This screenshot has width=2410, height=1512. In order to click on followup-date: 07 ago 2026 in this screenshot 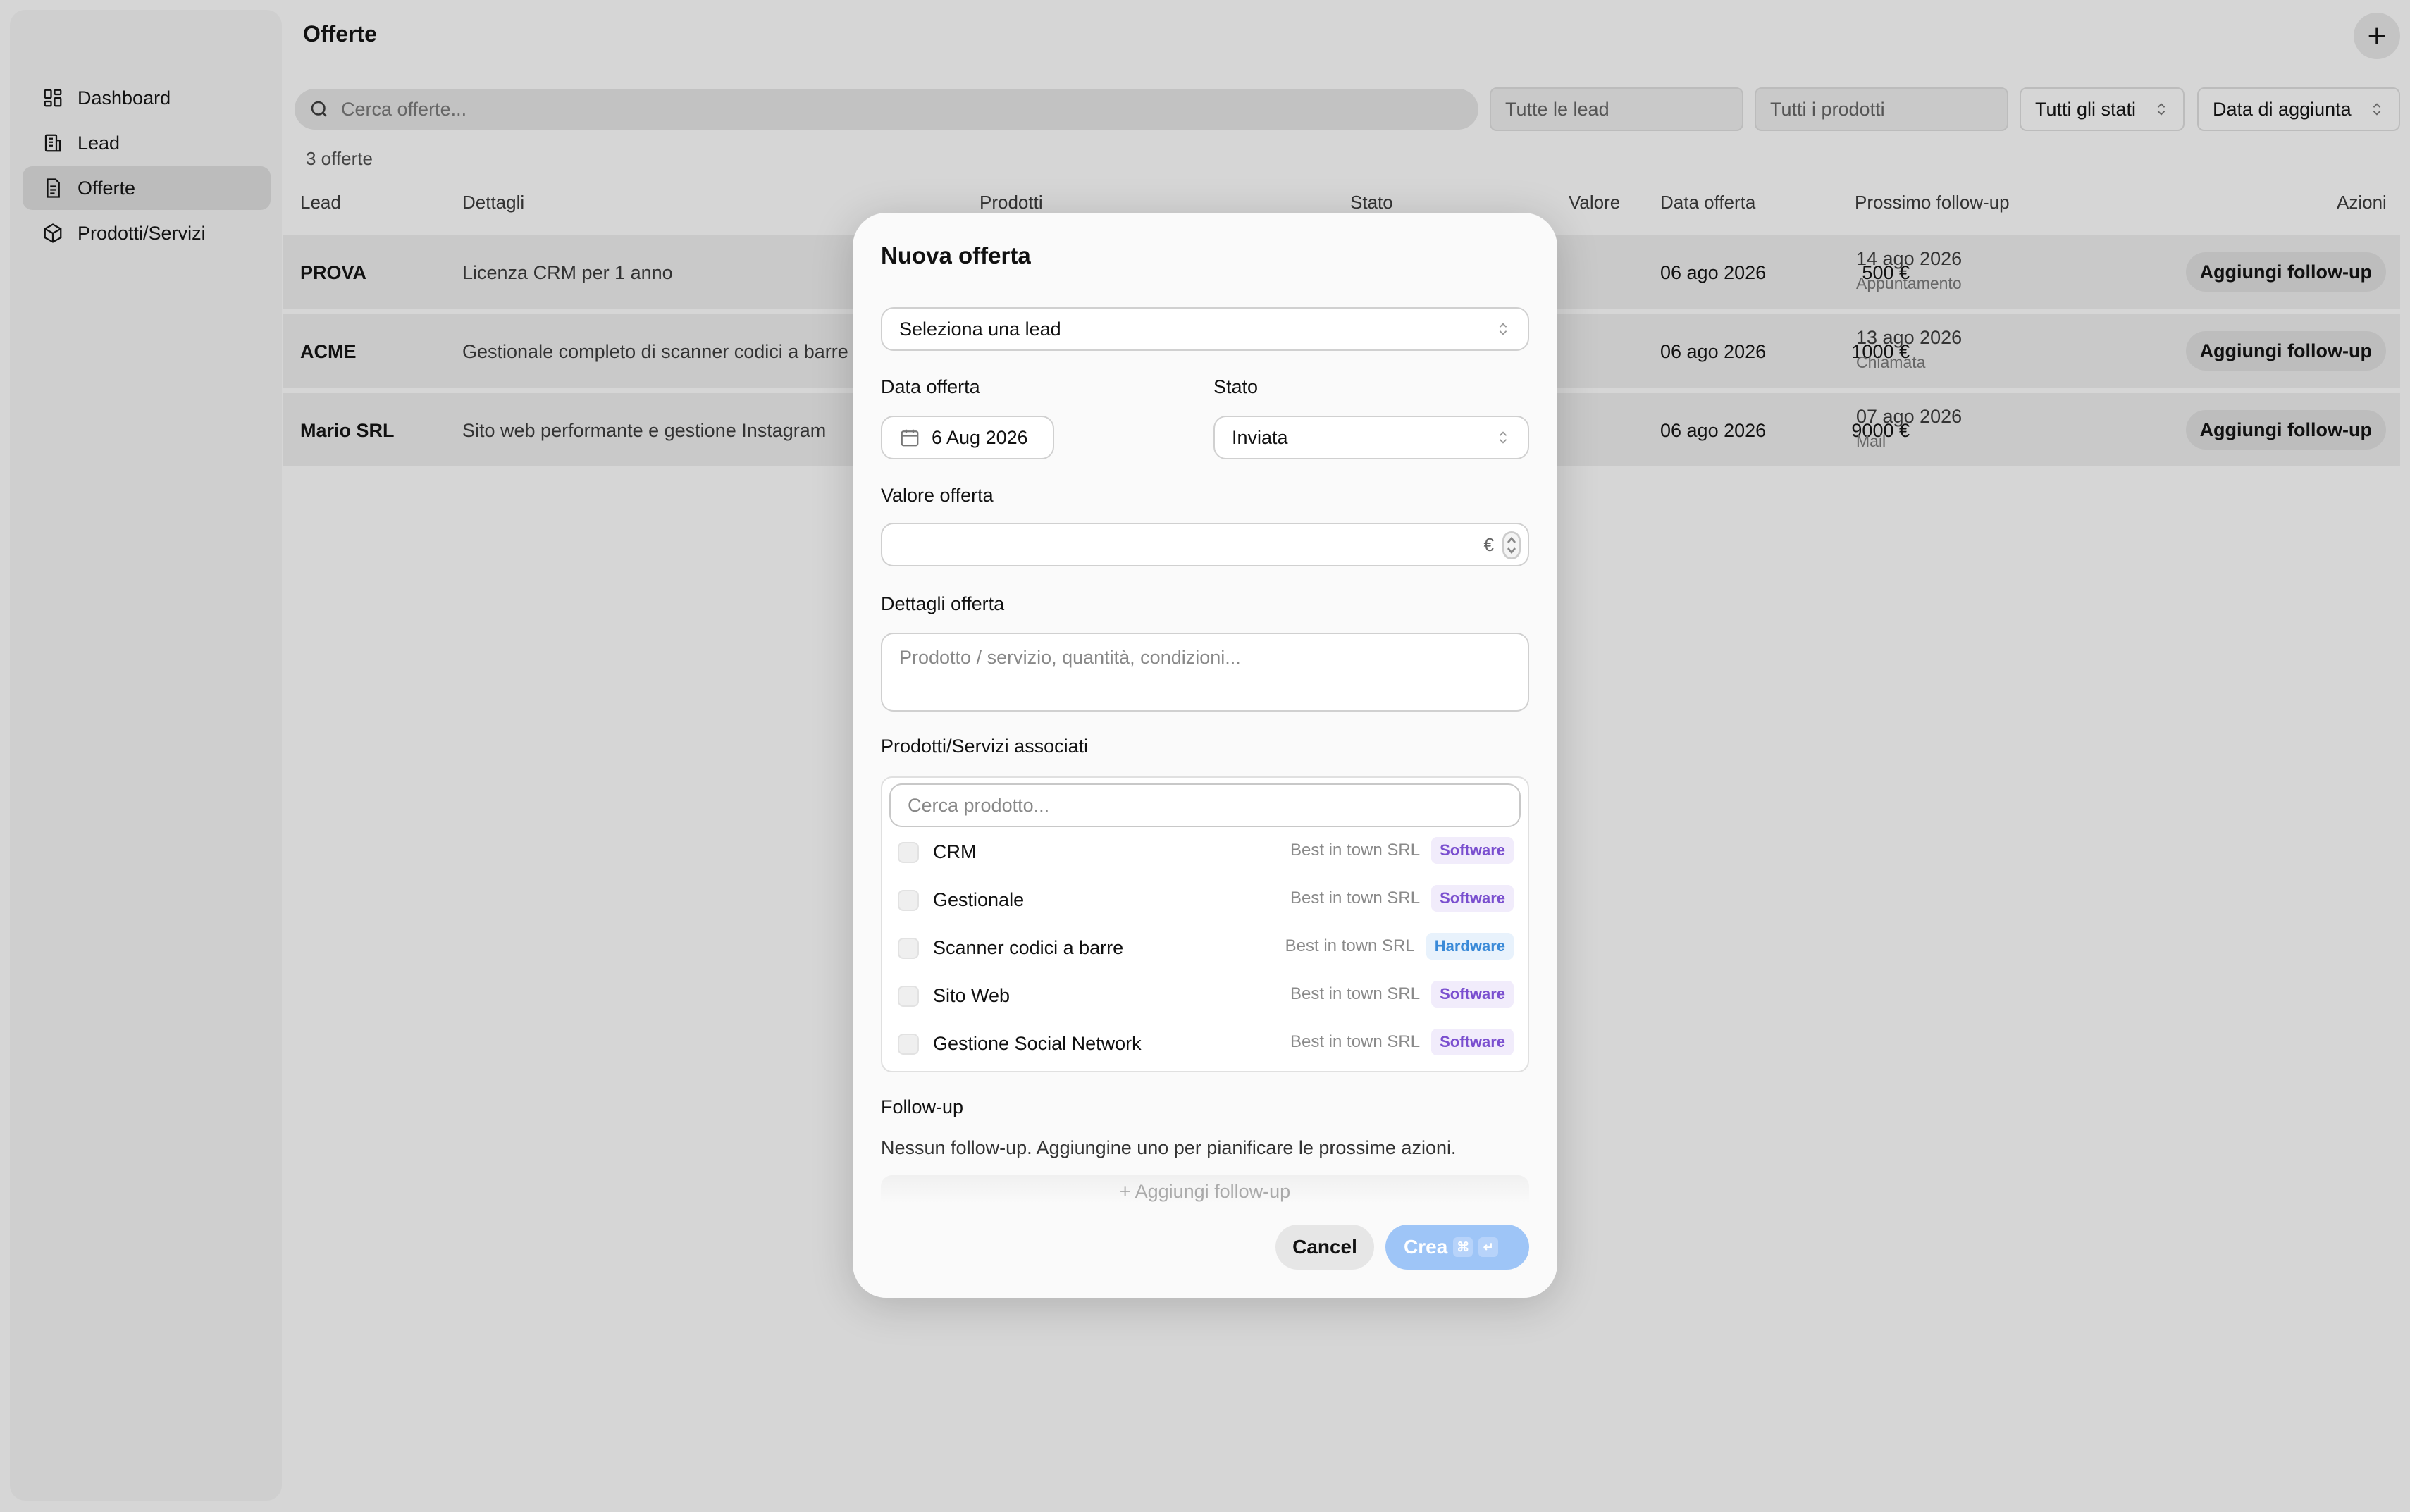, I will do `click(1909, 416)`.